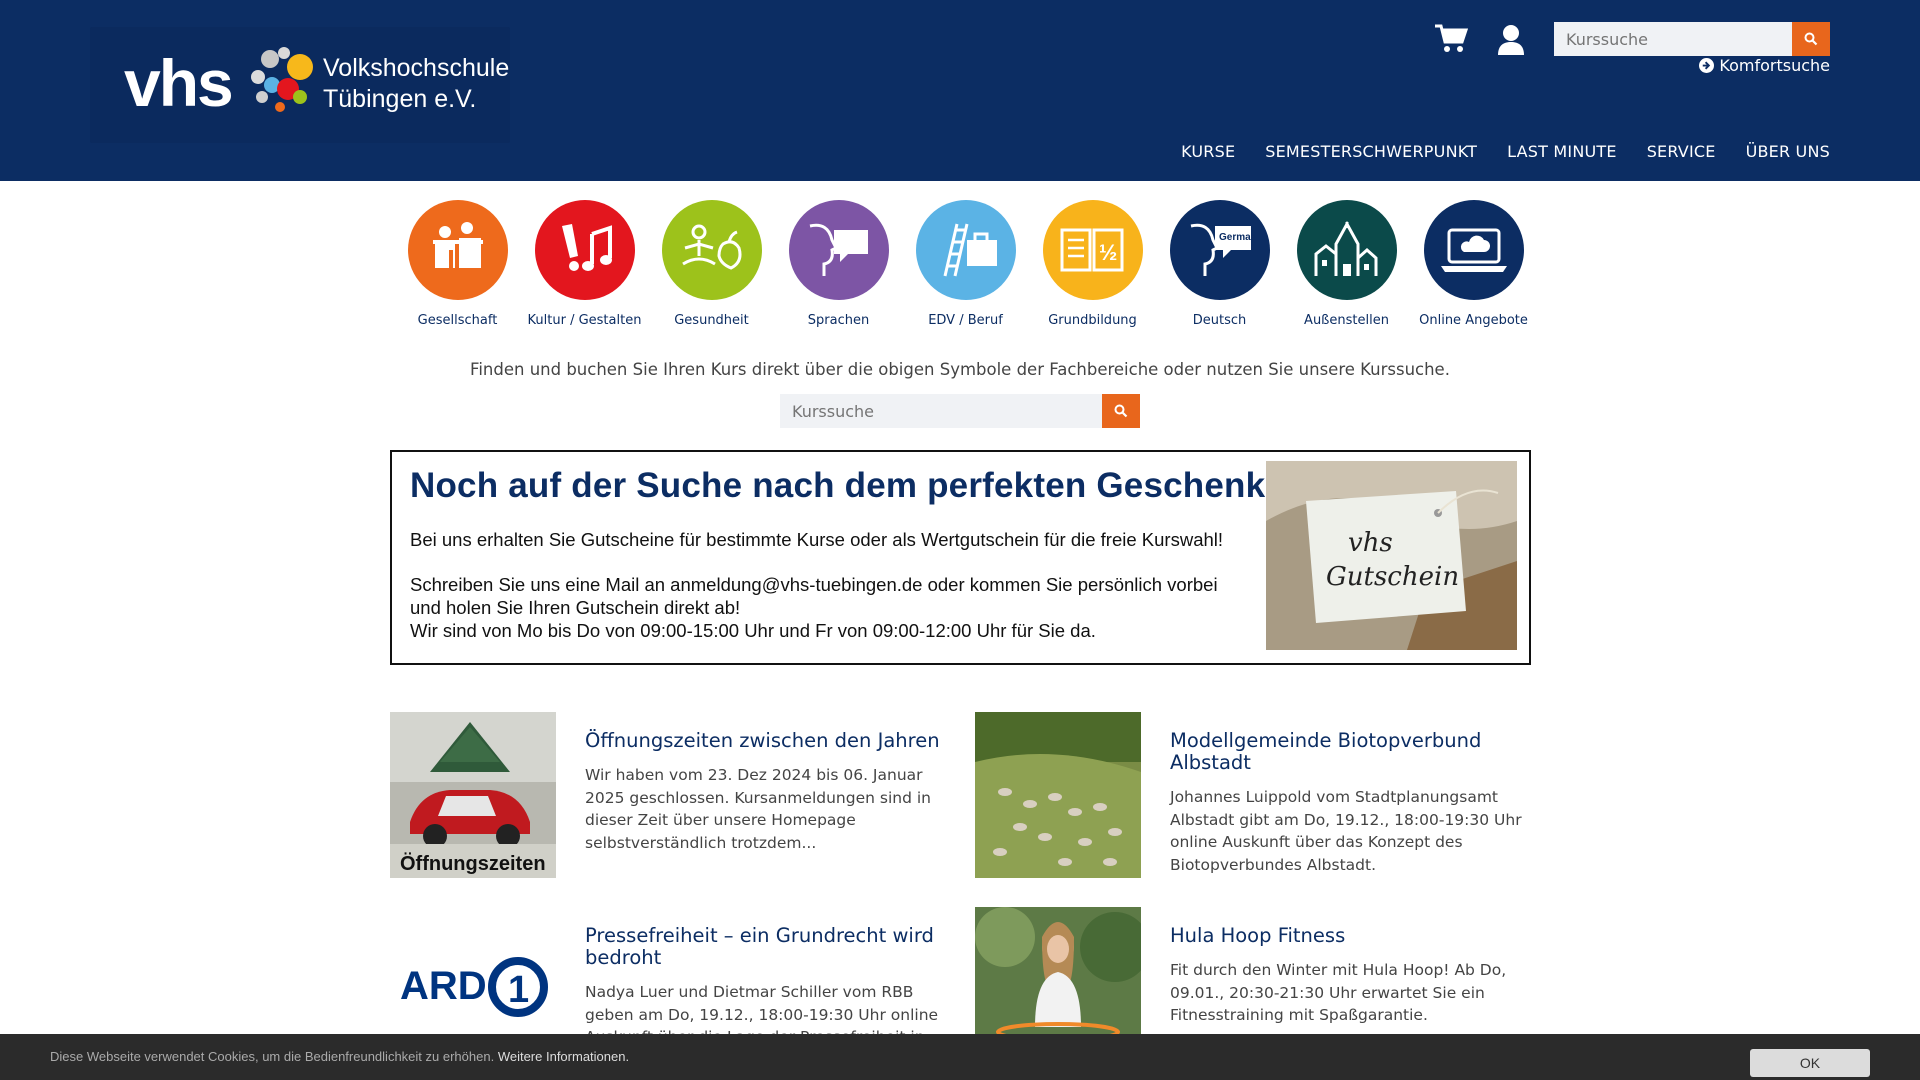  I want to click on category-grundbildung: ½ Grundbildung, so click(1092, 264).